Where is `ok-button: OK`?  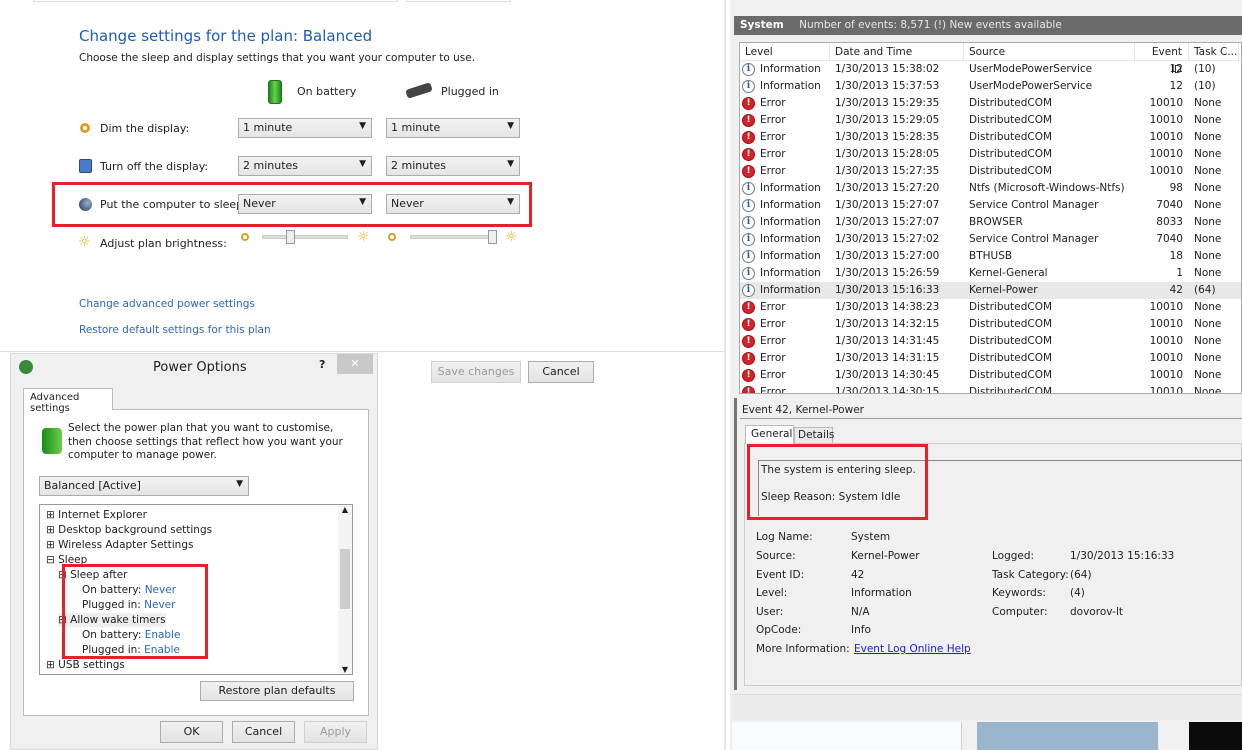
ok-button: OK is located at coordinates (191, 732).